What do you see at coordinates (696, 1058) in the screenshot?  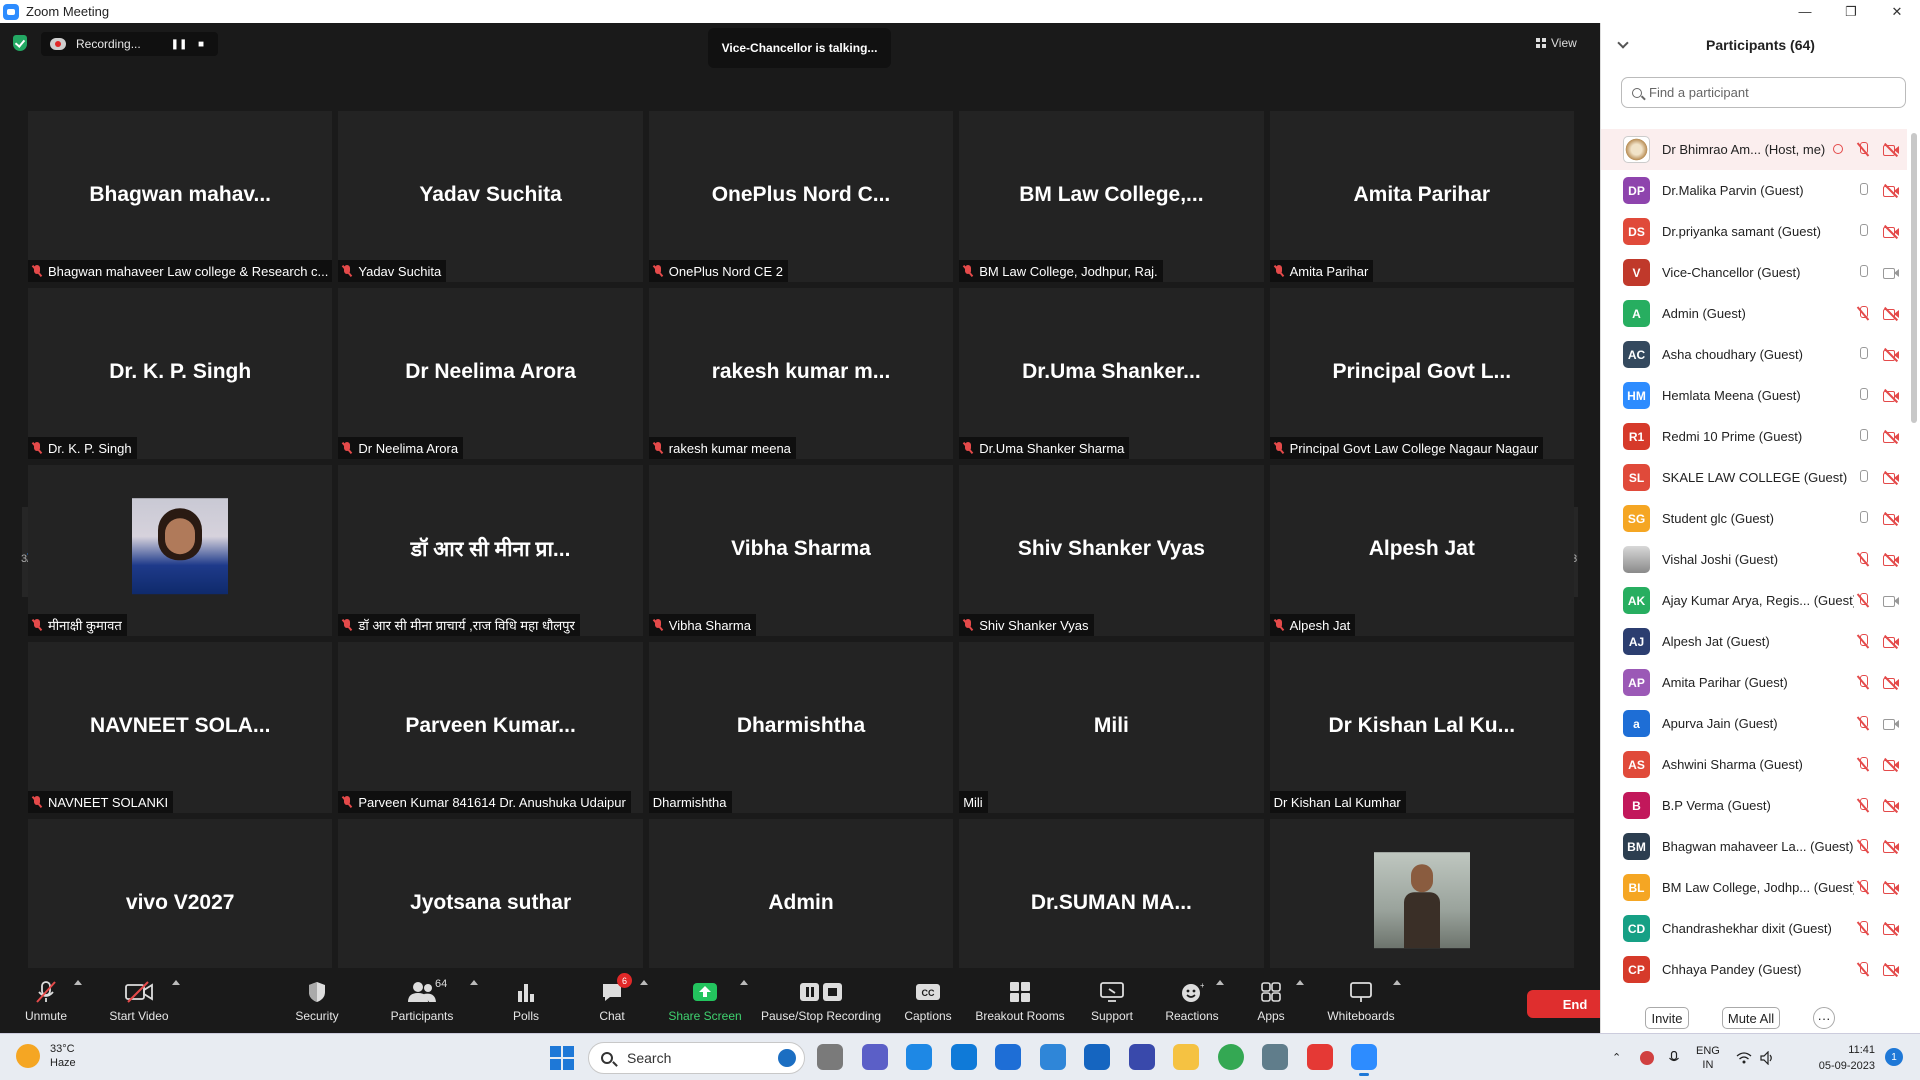 I see `taskbar-search: Search` at bounding box center [696, 1058].